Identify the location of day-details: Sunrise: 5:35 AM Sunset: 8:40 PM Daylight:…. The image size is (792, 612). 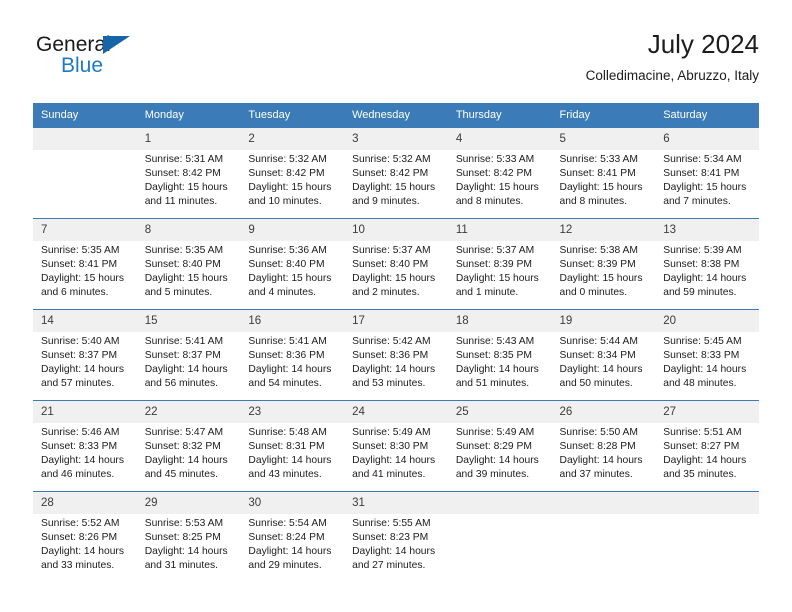
(189, 270).